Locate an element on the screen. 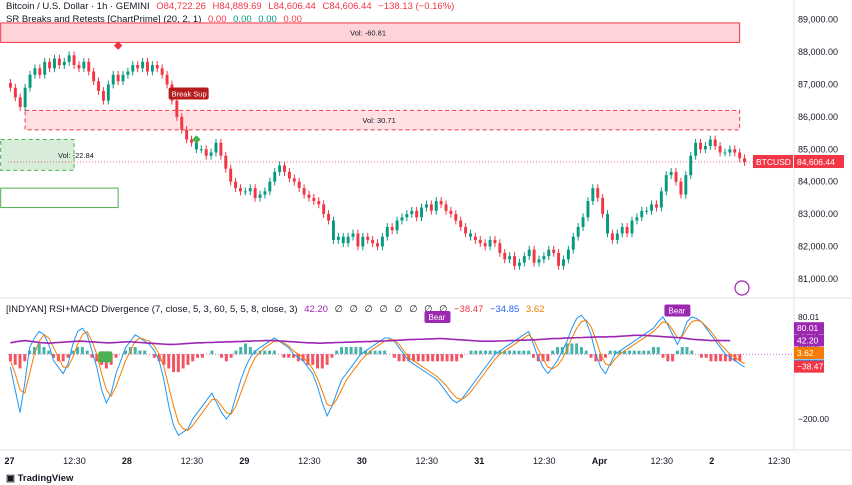 The height and width of the screenshot is (485, 852). time-tick-label: 2 is located at coordinates (711, 461).